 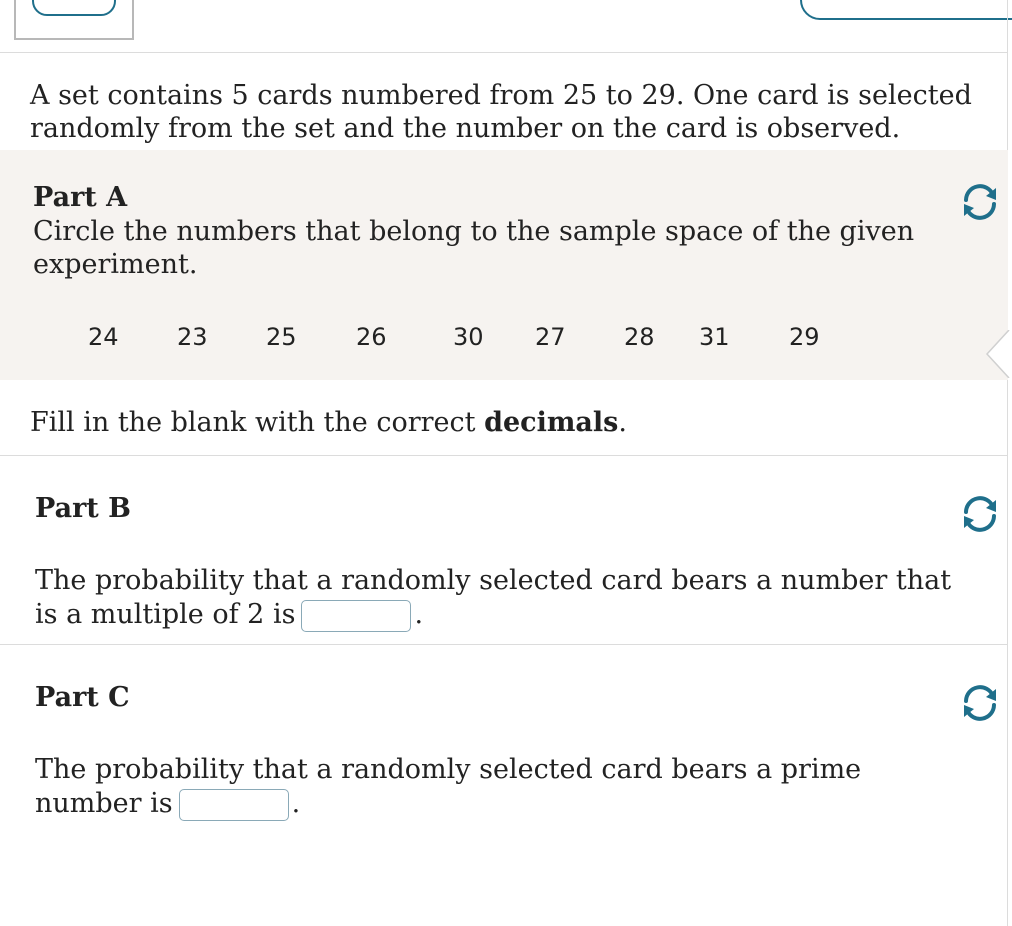 What do you see at coordinates (257, 422) in the screenshot?
I see `instruction-prefix: Fill in the blank with the correct` at bounding box center [257, 422].